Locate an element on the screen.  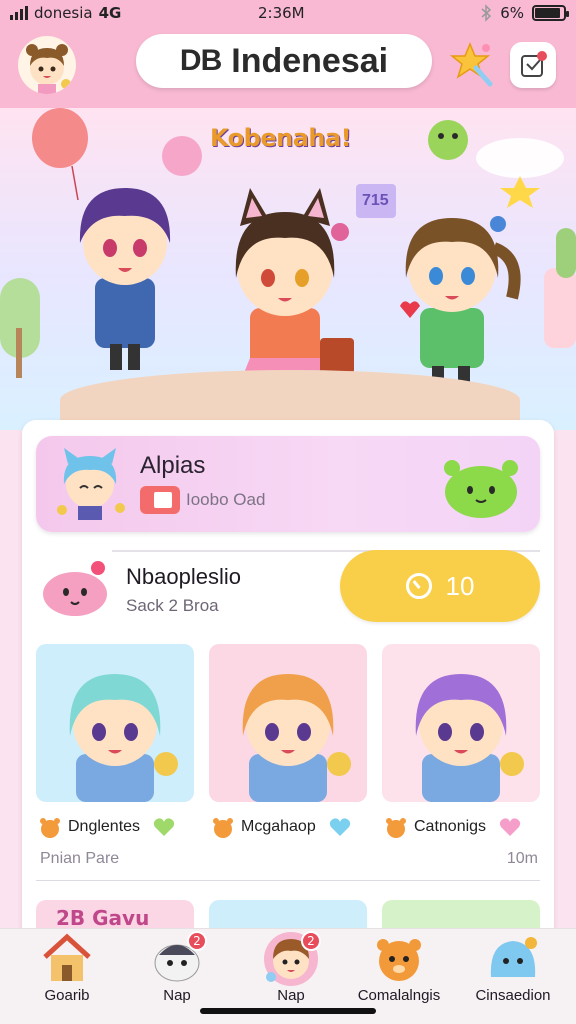
grid-item-label: Catnonigs is located at coordinates (450, 826).